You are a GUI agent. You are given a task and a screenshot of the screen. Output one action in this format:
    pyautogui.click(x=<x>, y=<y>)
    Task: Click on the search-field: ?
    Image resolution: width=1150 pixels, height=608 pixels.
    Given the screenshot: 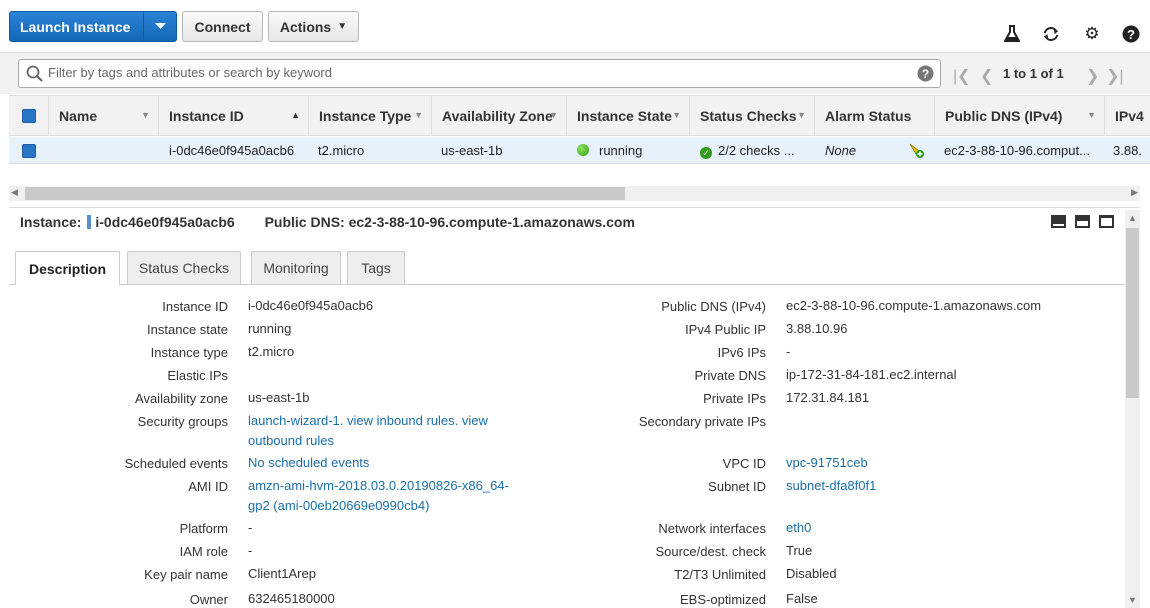 What is the action you would take?
    pyautogui.click(x=479, y=73)
    